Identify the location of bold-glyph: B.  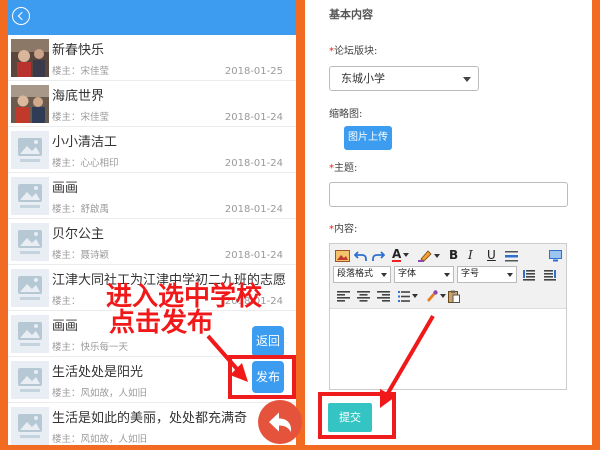
(454, 255).